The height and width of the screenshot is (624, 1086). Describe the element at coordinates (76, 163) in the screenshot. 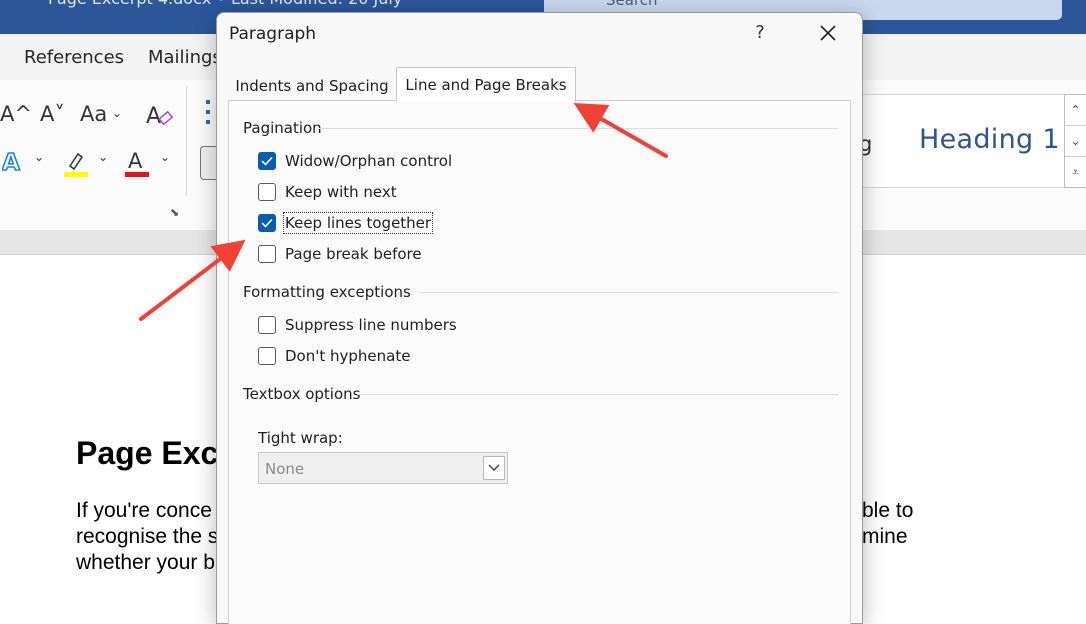

I see `highlight-color-icon` at that location.